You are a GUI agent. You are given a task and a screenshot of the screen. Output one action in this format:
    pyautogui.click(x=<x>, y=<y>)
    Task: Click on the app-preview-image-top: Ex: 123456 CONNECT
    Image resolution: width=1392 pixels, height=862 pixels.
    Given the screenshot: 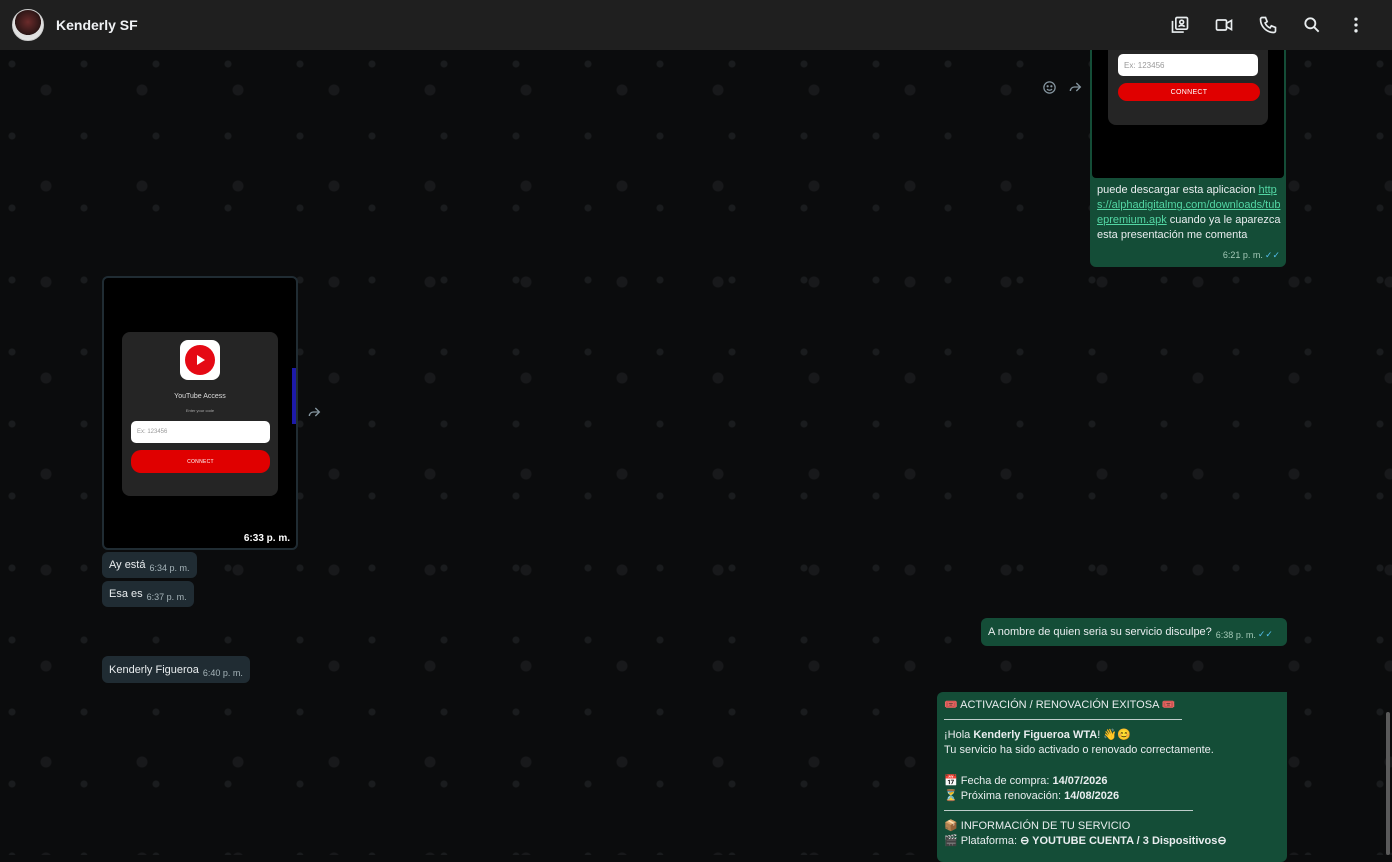 What is the action you would take?
    pyautogui.click(x=1188, y=104)
    